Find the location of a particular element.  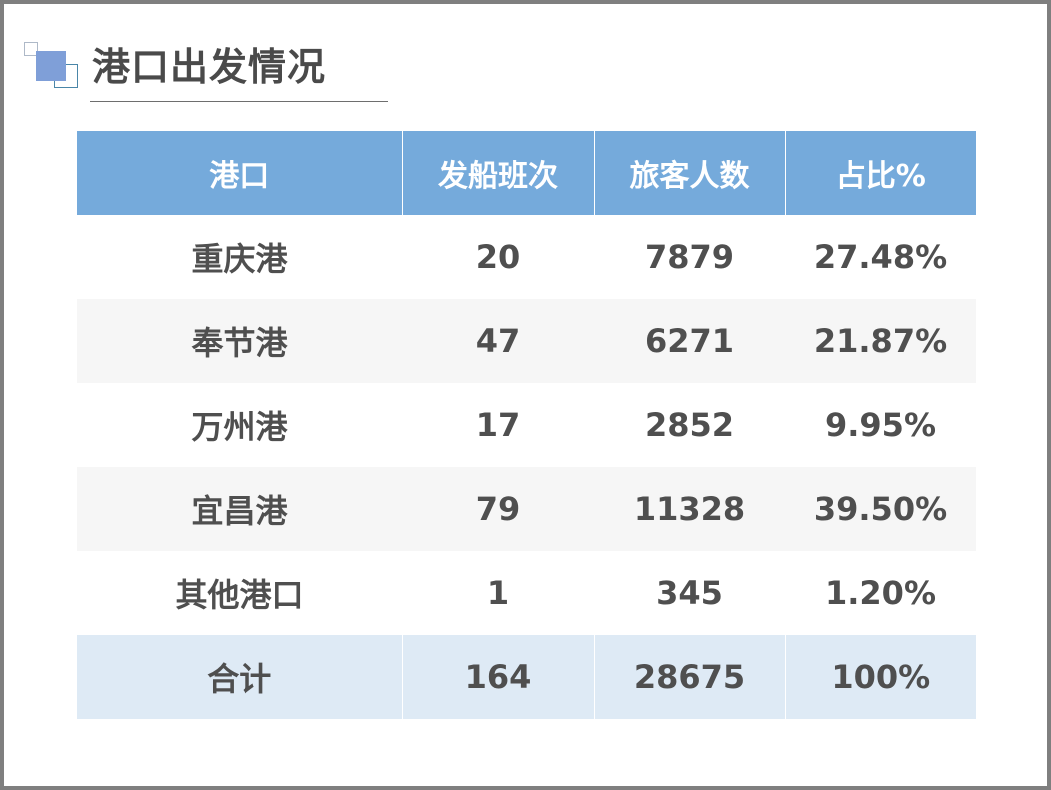

cell-port: 宜昌港 is located at coordinates (239, 509).